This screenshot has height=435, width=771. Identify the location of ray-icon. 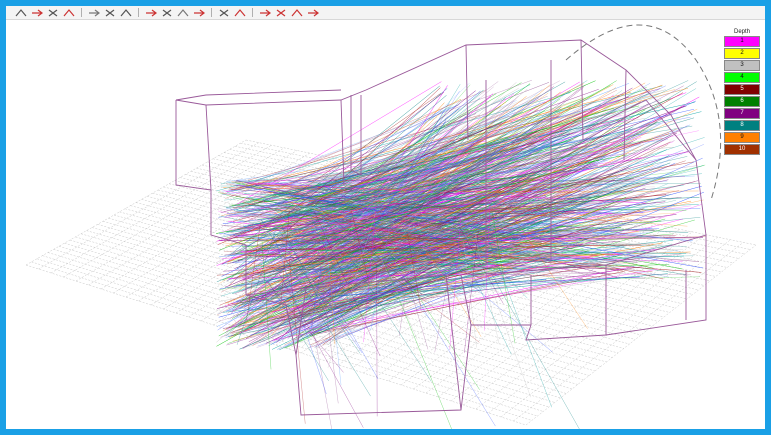
(183, 12).